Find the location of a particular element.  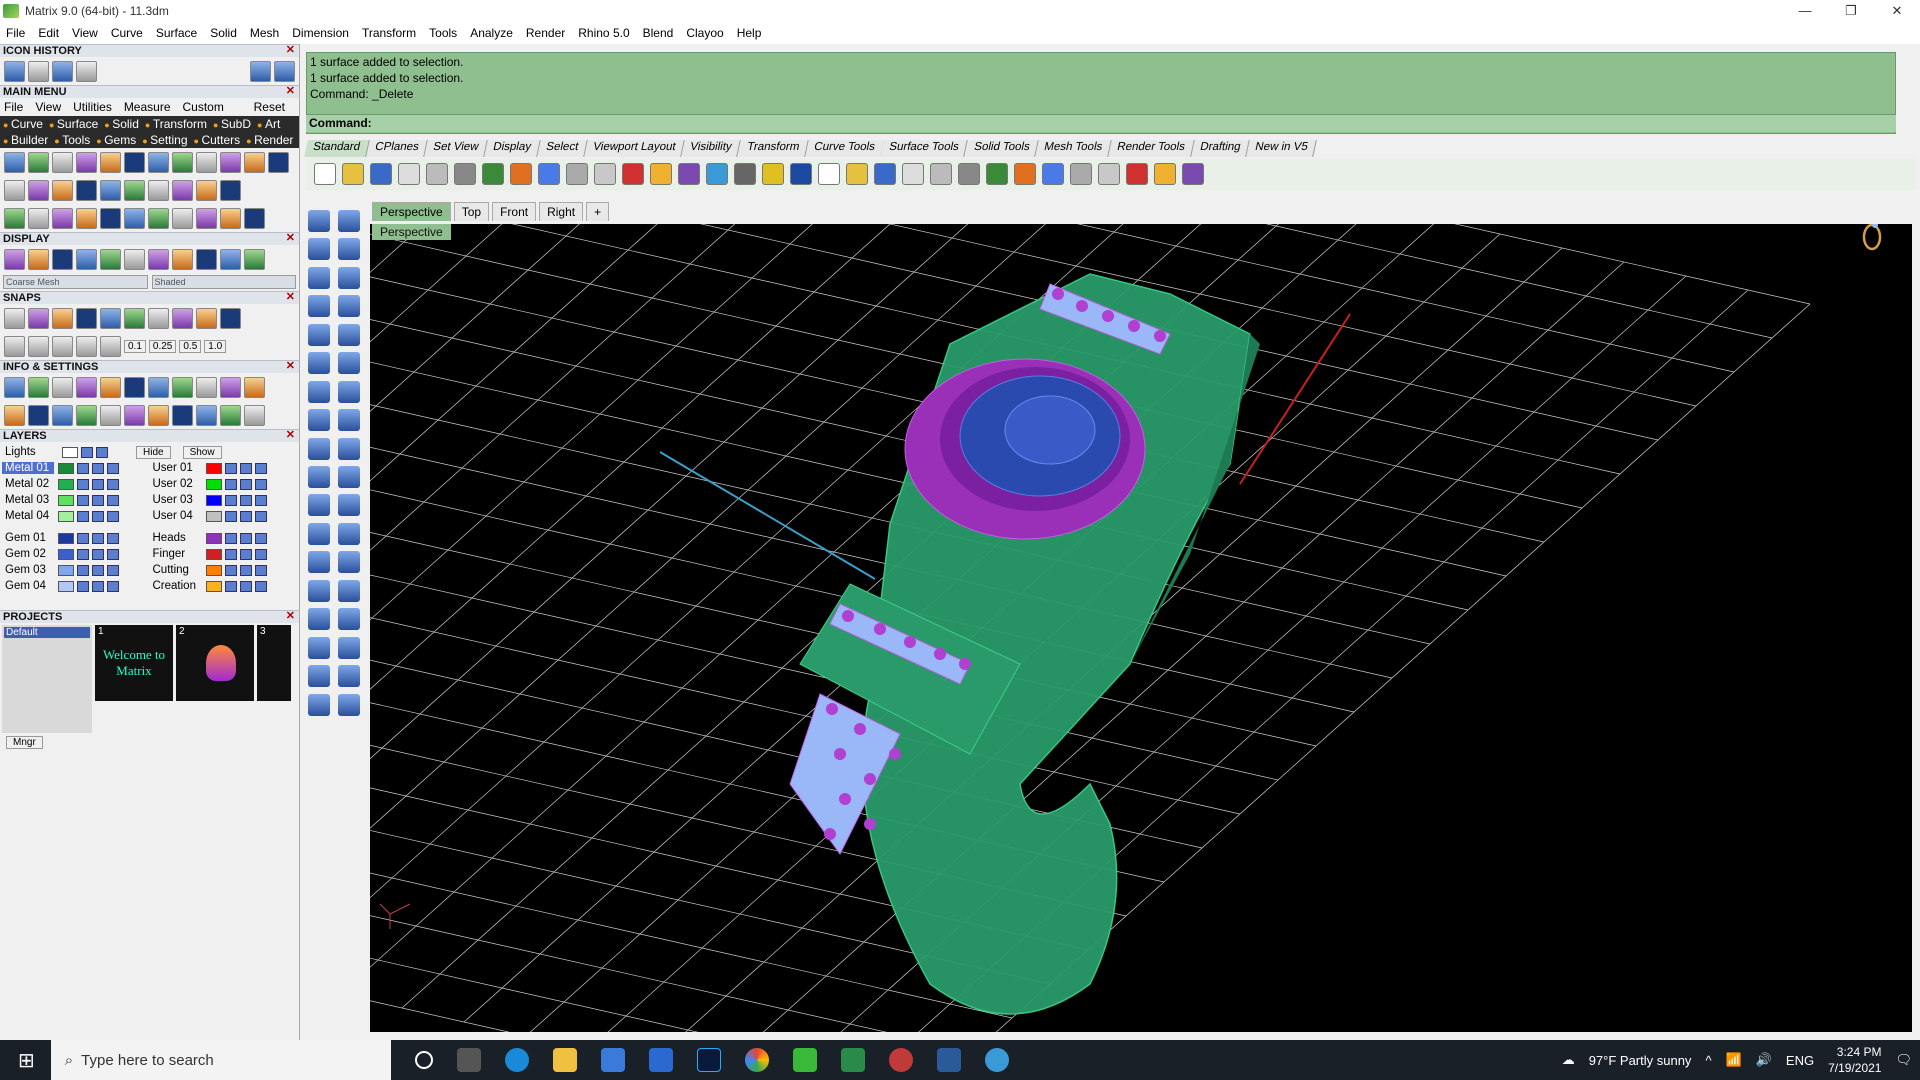

chrome-icon is located at coordinates (756, 1060).